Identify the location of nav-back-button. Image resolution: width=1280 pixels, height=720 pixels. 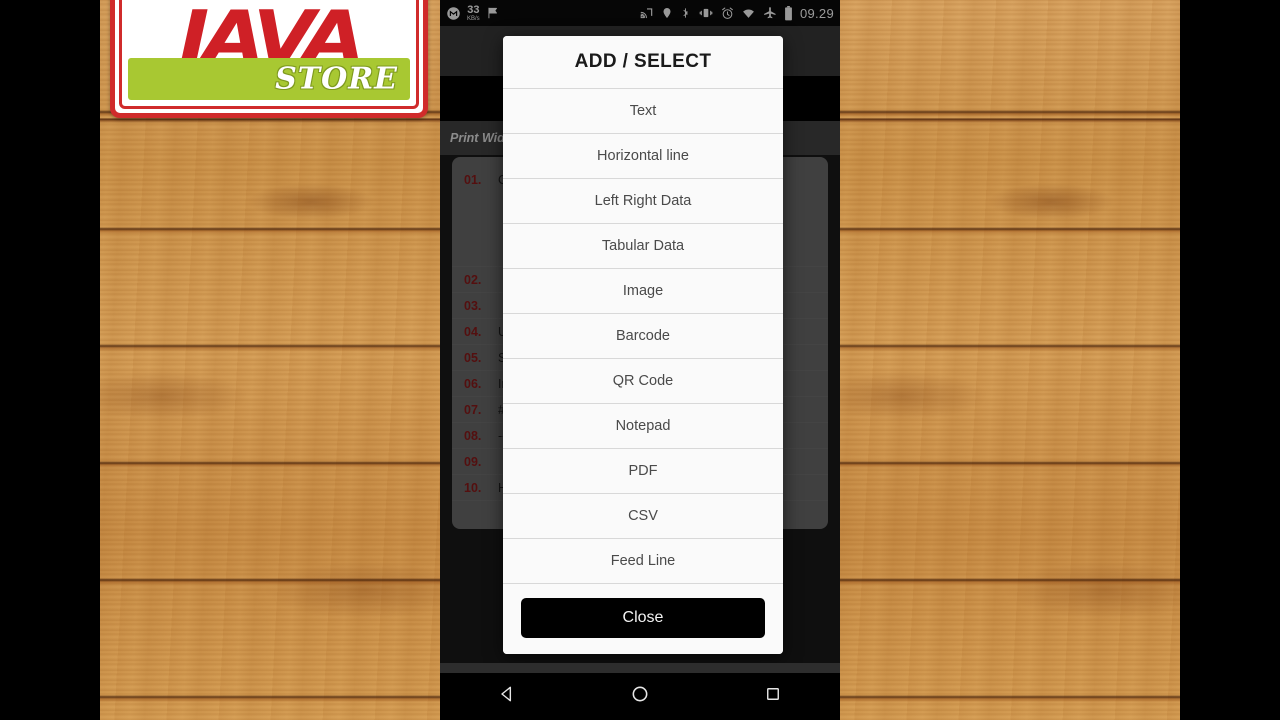
(507, 696).